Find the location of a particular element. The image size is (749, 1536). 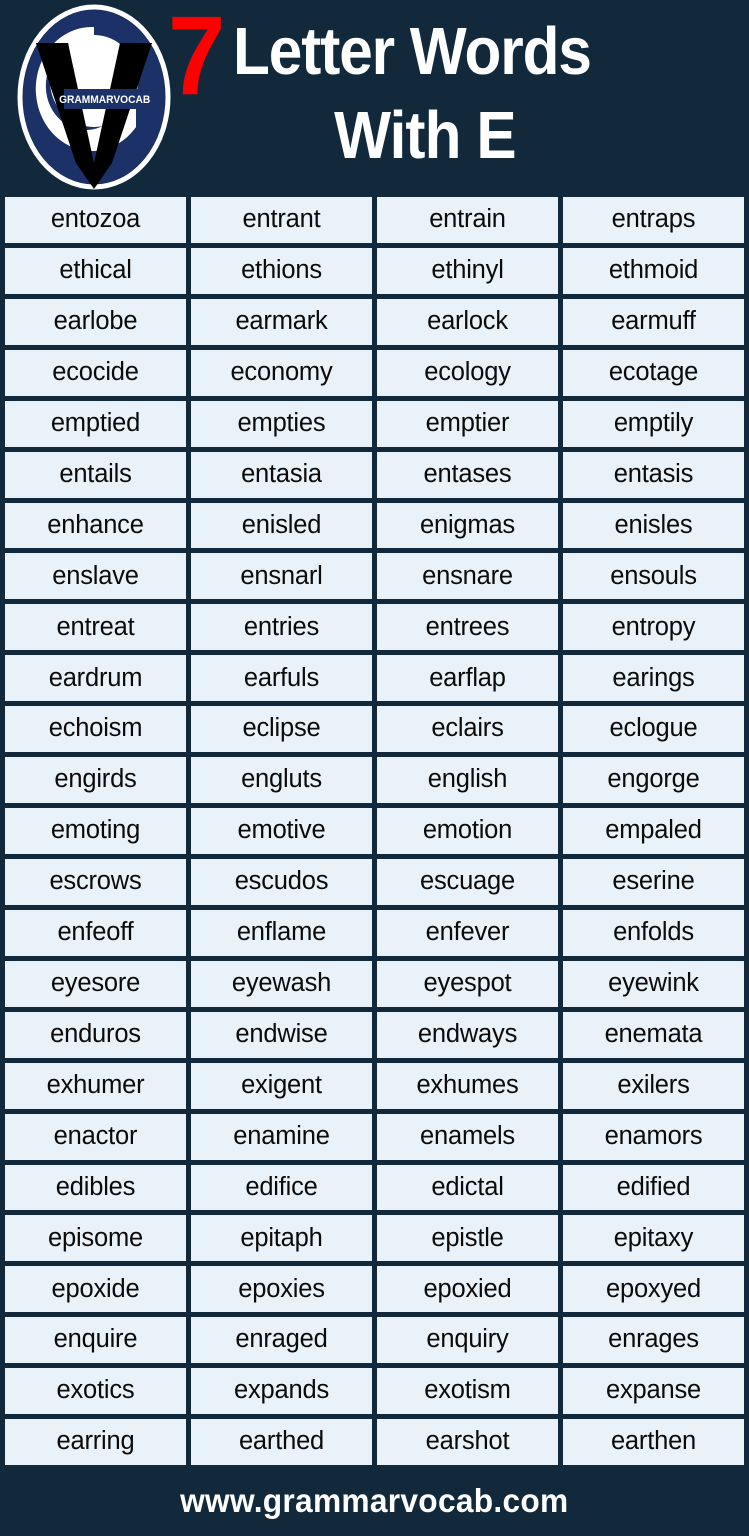

word-cell: enactor is located at coordinates (95, 1136).